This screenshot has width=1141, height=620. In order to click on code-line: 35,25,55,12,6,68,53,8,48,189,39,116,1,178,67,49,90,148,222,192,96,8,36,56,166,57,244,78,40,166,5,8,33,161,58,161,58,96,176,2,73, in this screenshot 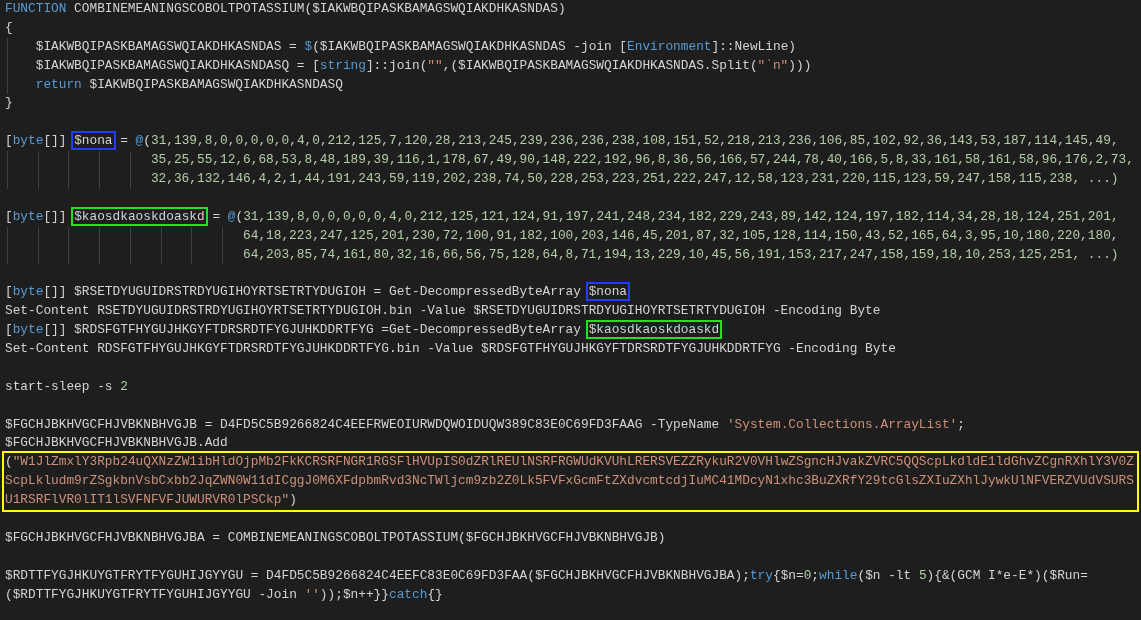, I will do `click(642, 160)`.